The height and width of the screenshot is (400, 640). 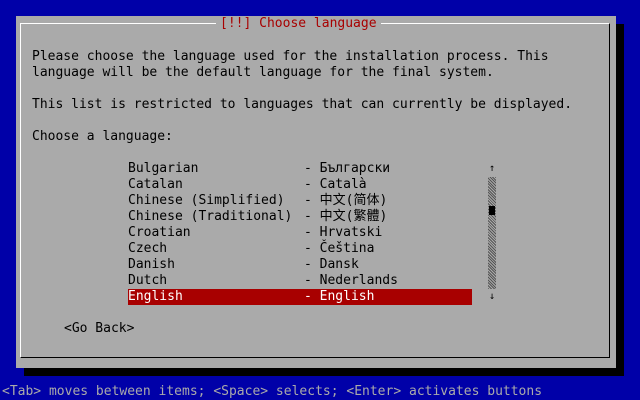 What do you see at coordinates (492, 297) in the screenshot?
I see `scroll-down-arrow-icon: ↓` at bounding box center [492, 297].